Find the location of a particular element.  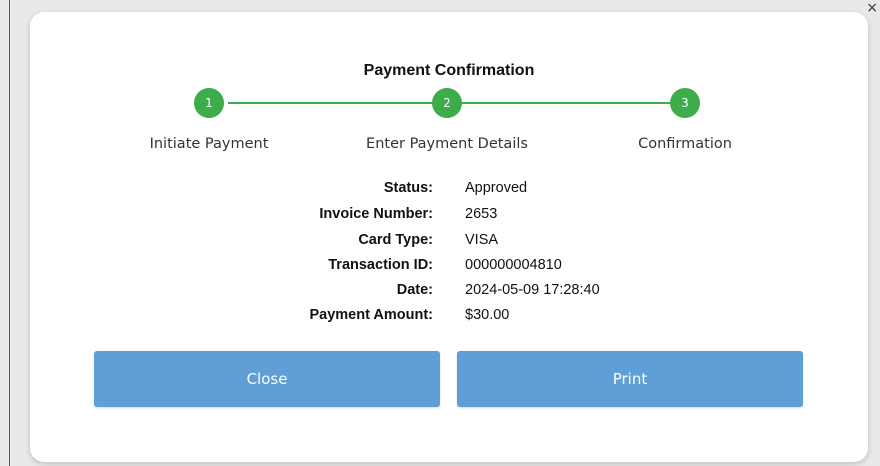

detail-label: Status: is located at coordinates (408, 188).